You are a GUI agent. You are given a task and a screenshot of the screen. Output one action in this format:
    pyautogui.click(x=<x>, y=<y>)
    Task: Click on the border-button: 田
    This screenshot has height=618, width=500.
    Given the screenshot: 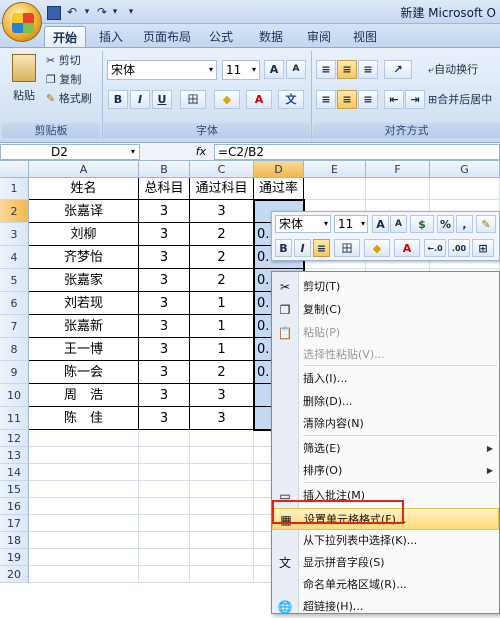 What is the action you would take?
    pyautogui.click(x=193, y=99)
    